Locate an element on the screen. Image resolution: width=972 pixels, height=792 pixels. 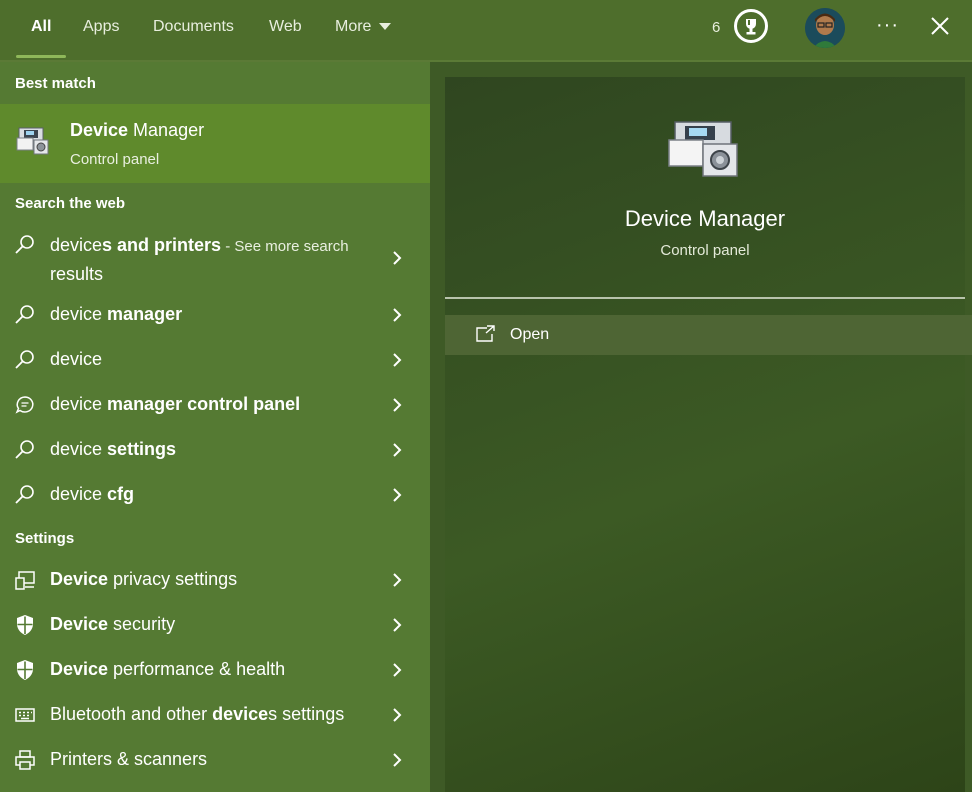
keyboard-icon is located at coordinates (25, 715).